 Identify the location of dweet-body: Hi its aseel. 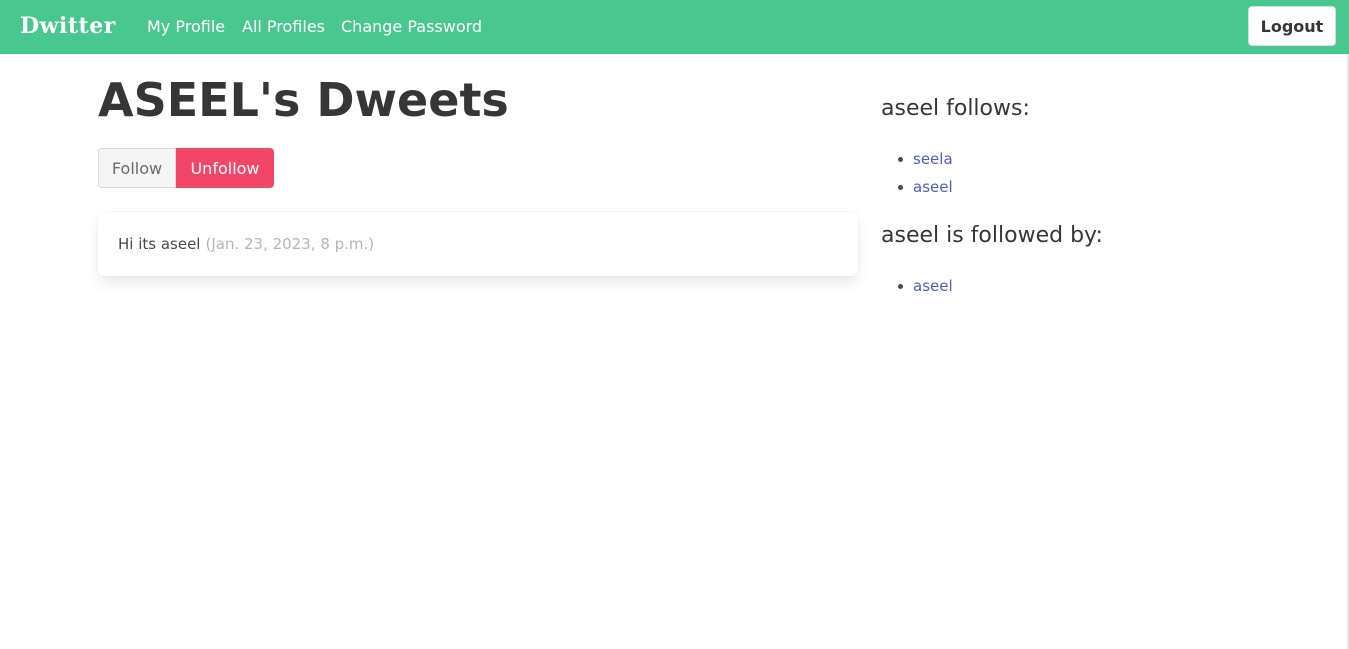
(159, 244).